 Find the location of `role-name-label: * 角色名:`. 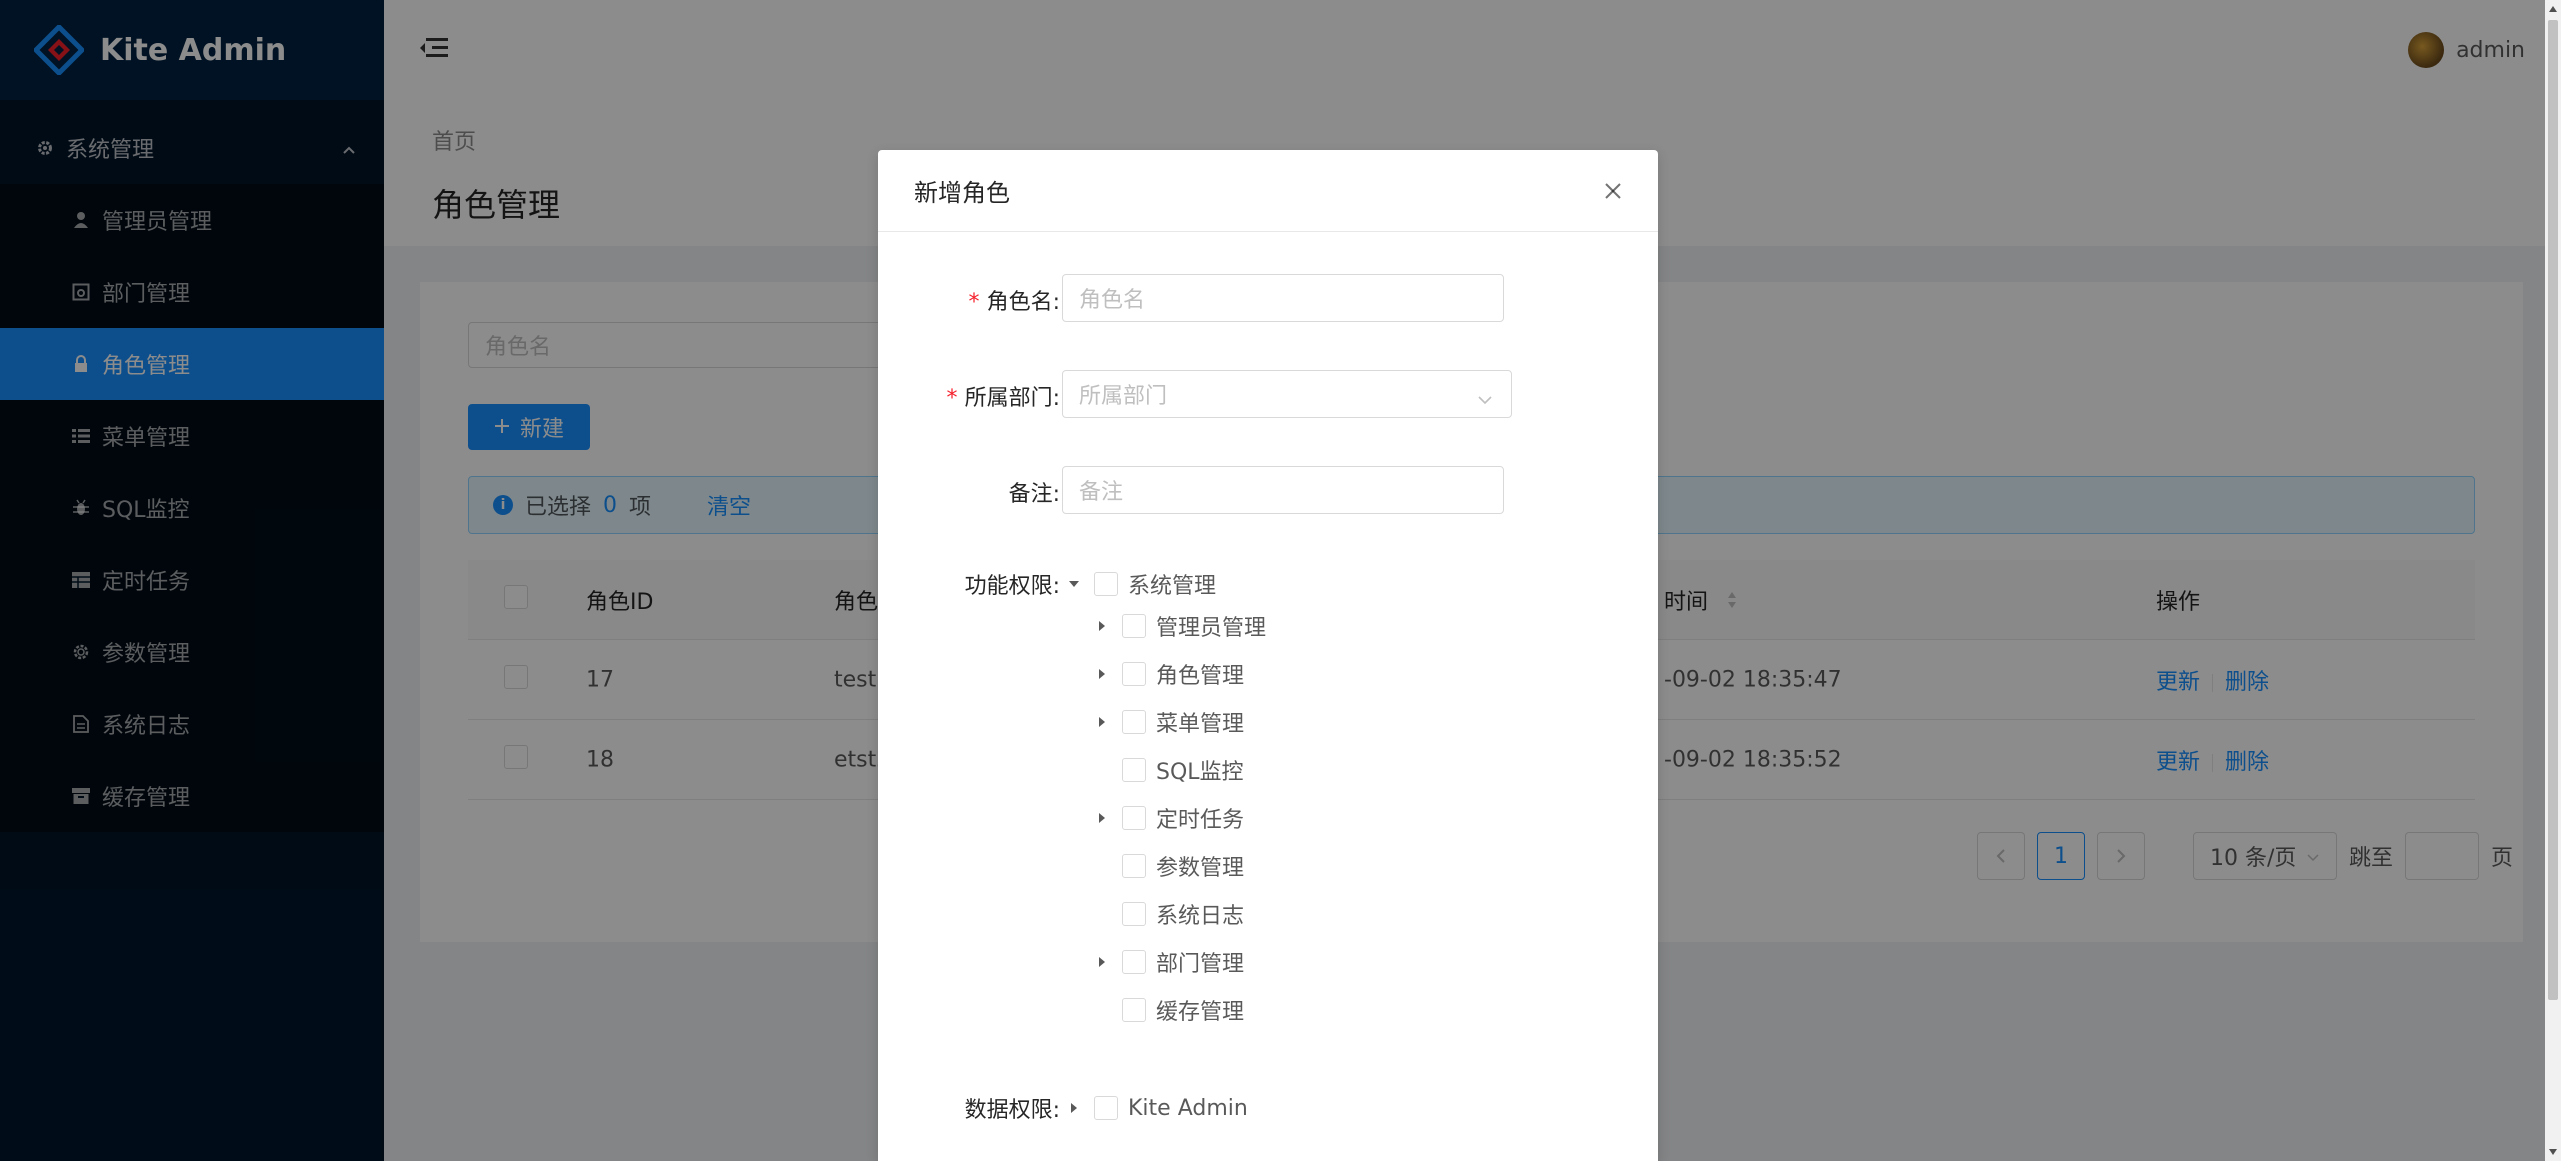

role-name-label: * 角色名: is located at coordinates (1013, 302).